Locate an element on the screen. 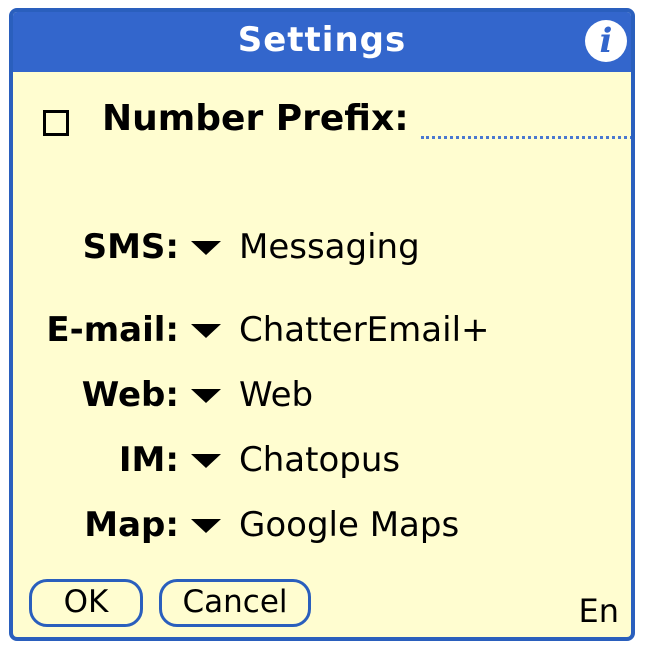  number-prefix-field is located at coordinates (526, 135).